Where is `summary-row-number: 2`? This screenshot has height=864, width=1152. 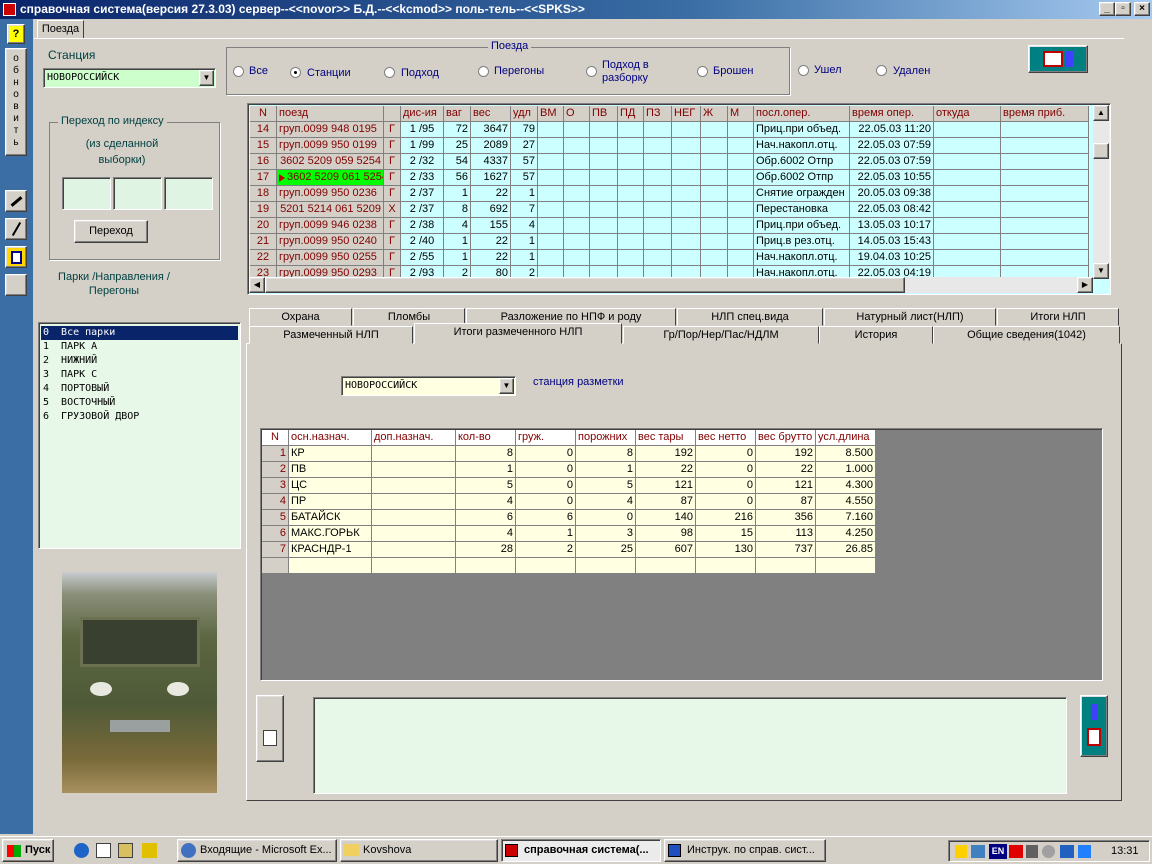 summary-row-number: 2 is located at coordinates (275, 470).